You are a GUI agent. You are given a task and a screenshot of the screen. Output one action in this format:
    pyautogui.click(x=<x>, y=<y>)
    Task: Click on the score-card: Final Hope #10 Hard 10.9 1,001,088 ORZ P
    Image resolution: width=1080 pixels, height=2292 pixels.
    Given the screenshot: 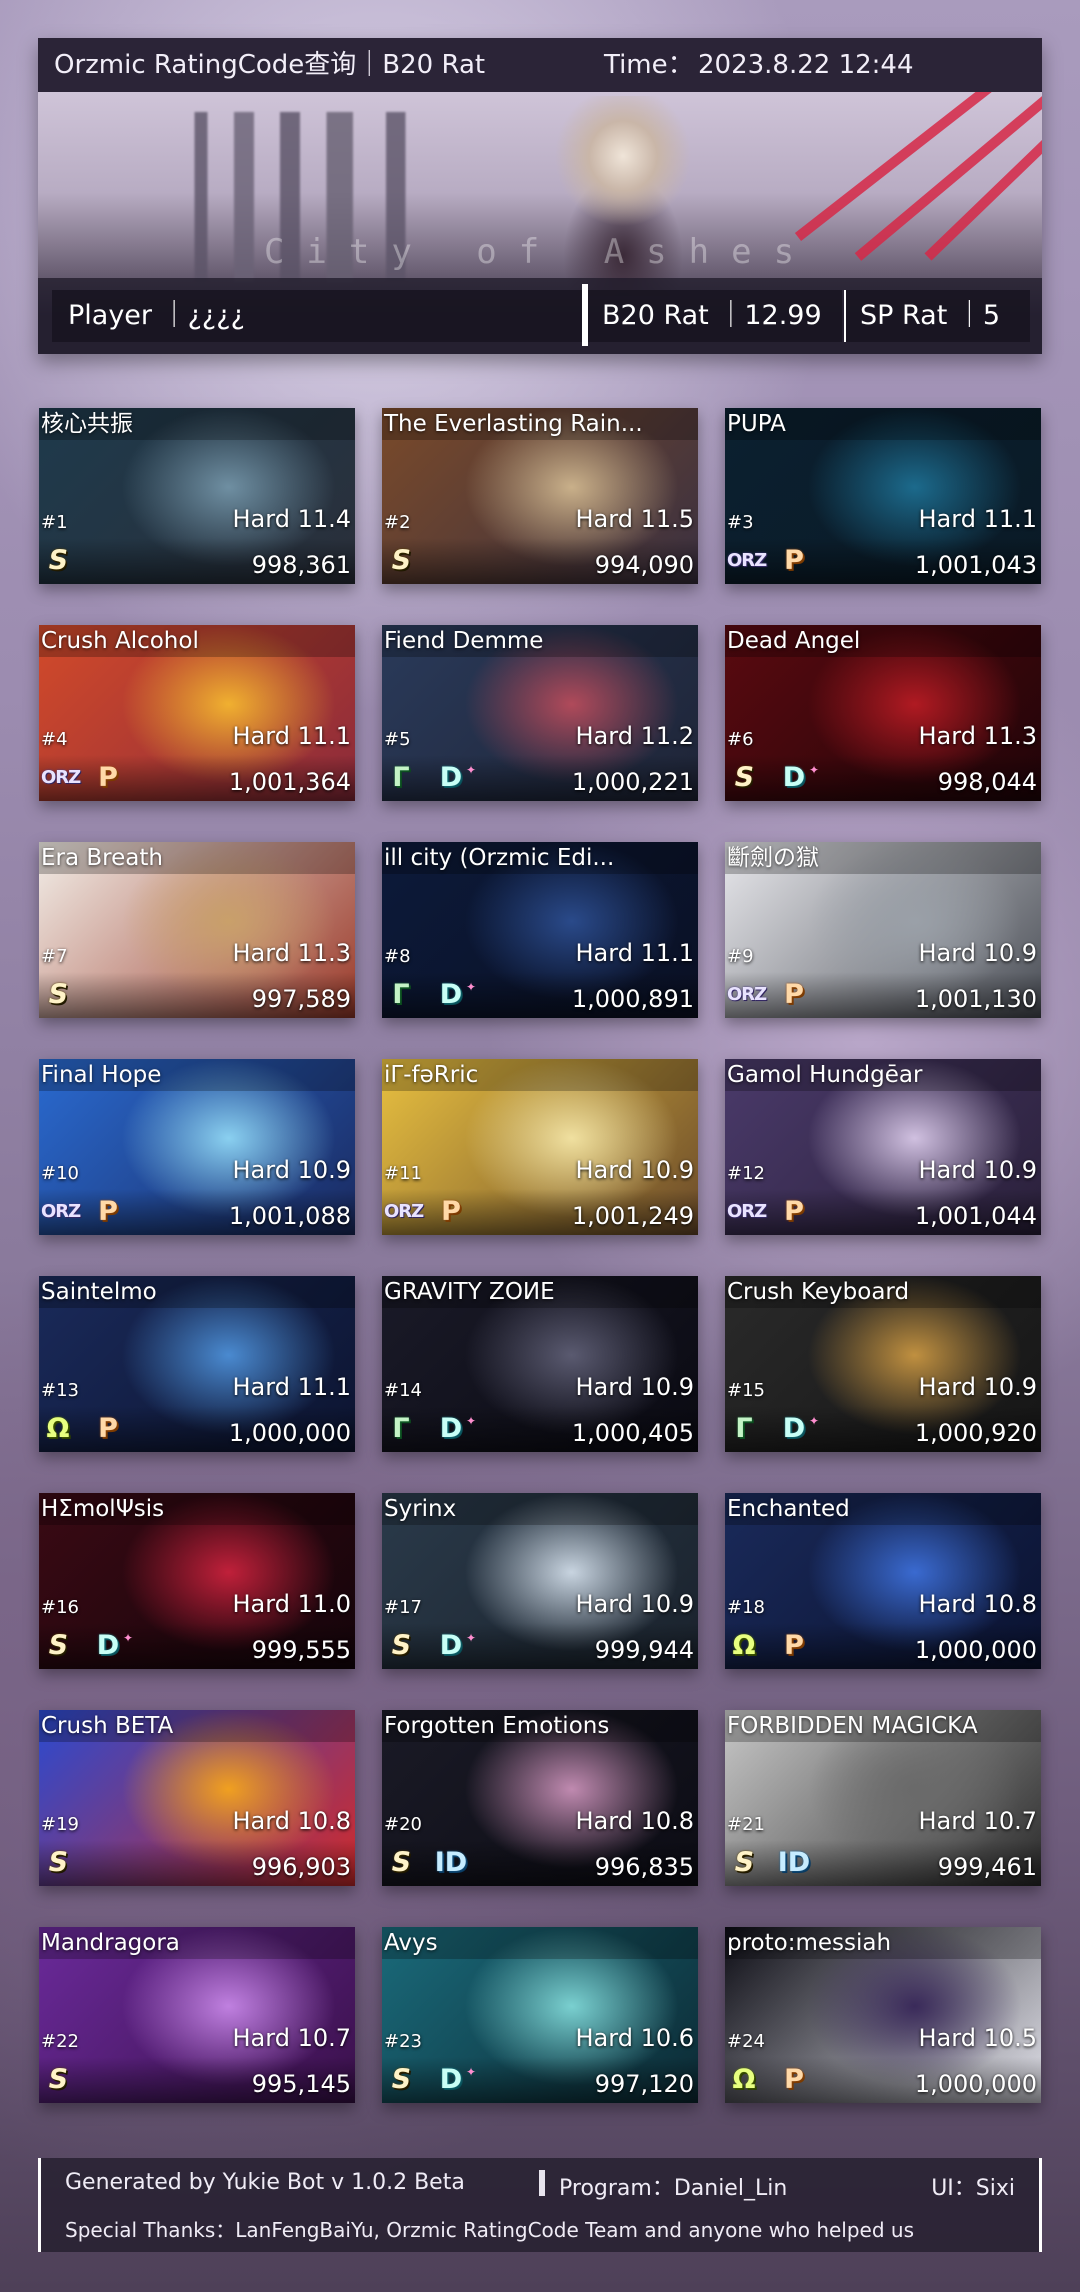 What is the action you would take?
    pyautogui.click(x=197, y=1147)
    